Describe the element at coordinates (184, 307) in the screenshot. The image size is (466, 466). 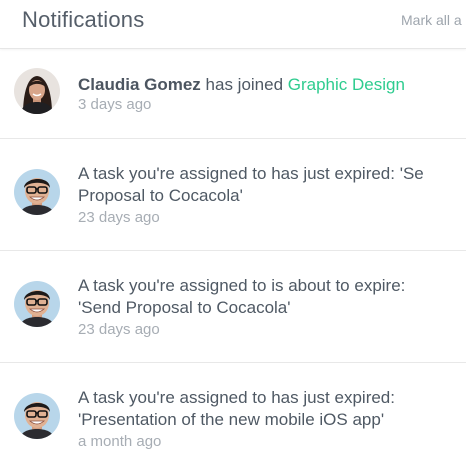
I see `notification-text-line-2: 'Send Proposal to Cocacola'` at that location.